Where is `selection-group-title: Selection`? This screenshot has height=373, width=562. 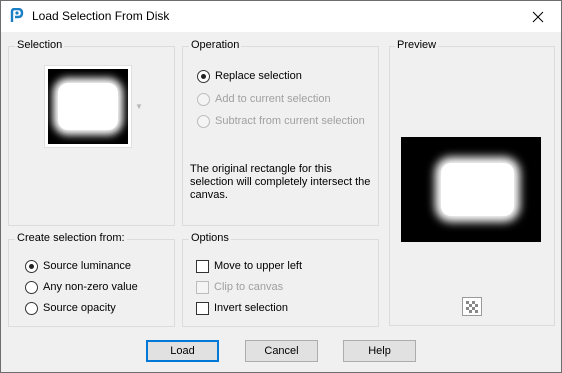 selection-group-title: Selection is located at coordinates (40, 45).